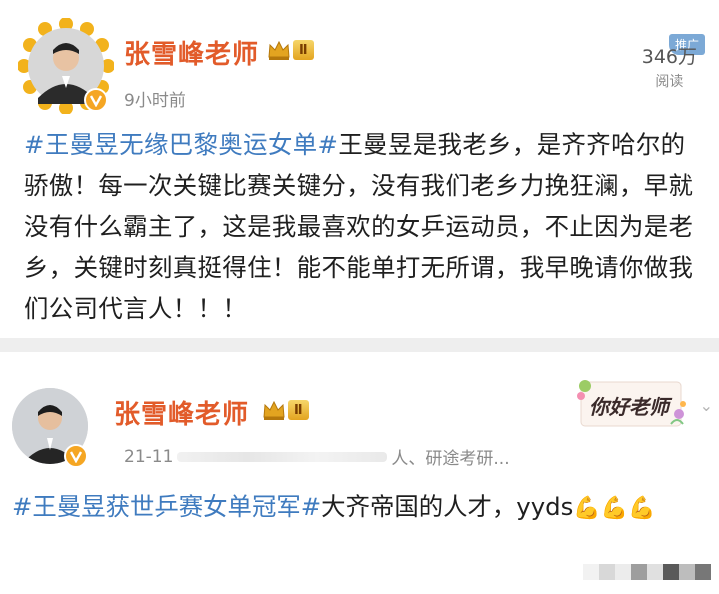 The image size is (719, 594). I want to click on post-time: 9小时前, so click(155, 101).